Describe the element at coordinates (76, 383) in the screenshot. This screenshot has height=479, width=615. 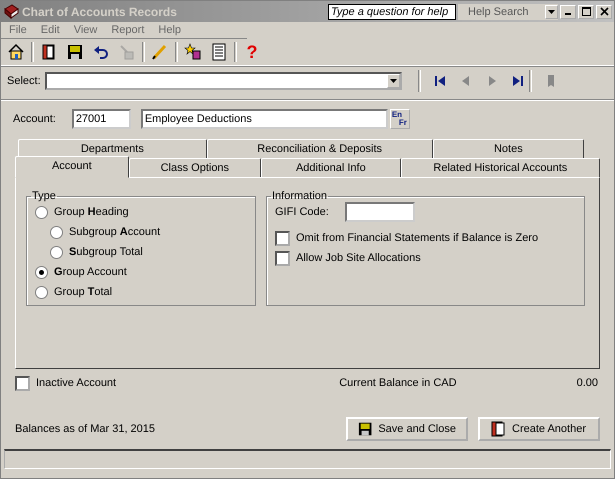
I see `checkbox-label: Inactive Account` at that location.